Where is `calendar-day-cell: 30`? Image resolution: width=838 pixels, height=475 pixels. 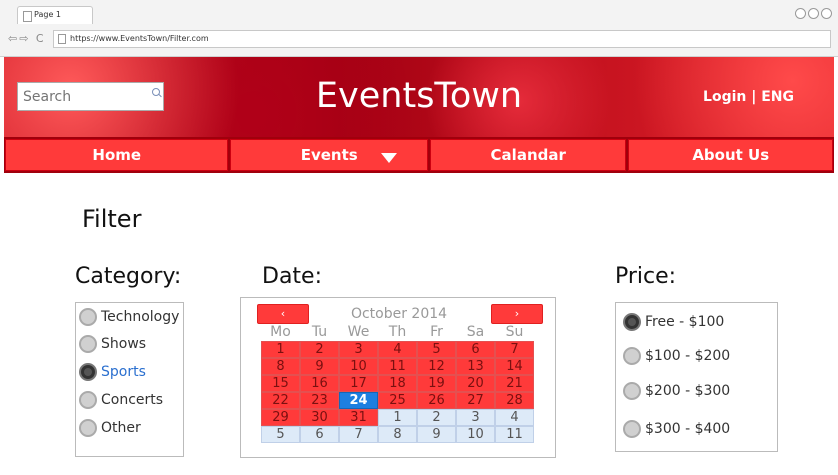 calendar-day-cell: 30 is located at coordinates (319, 417).